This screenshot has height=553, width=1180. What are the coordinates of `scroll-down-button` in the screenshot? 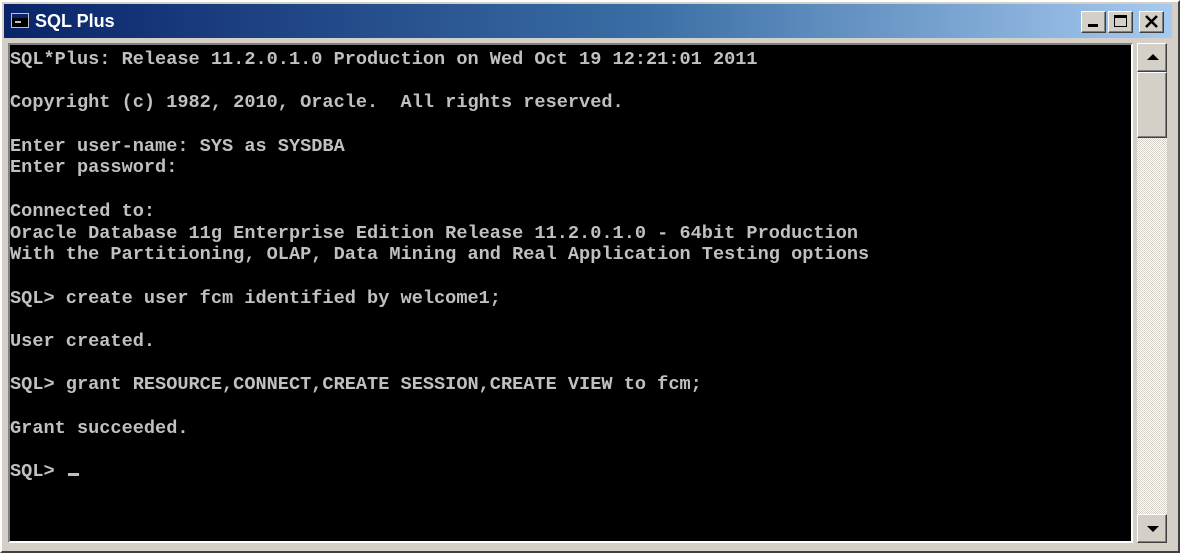 It's located at (1152, 528).